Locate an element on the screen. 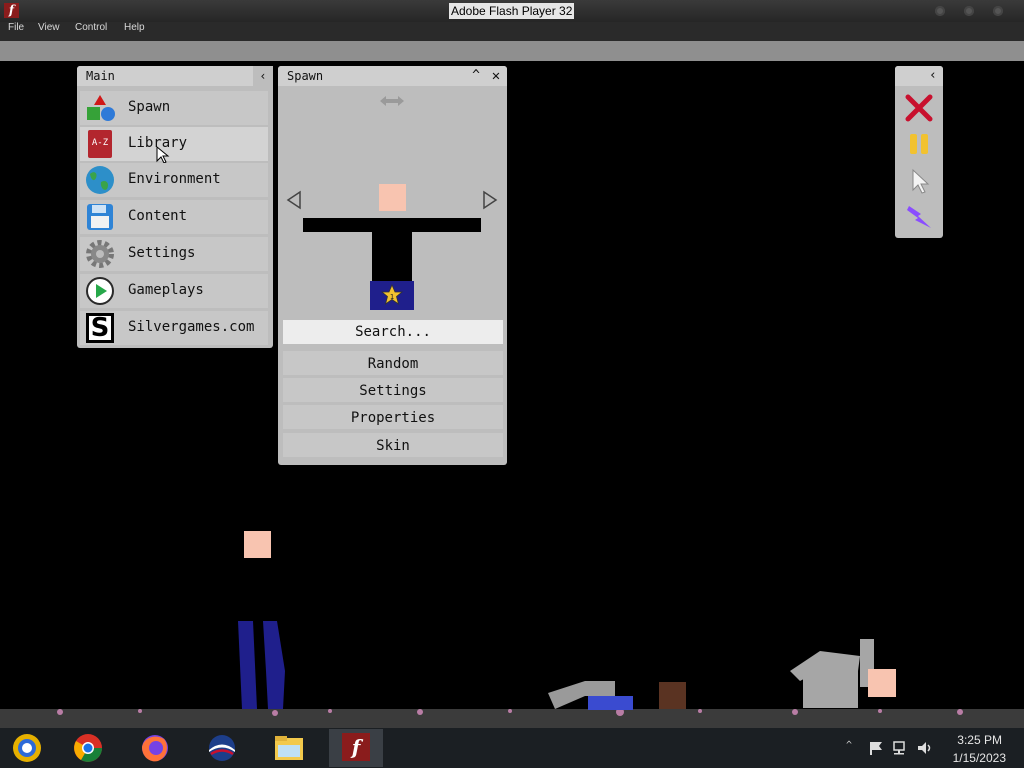 Image resolution: width=1024 pixels, height=768 pixels. taskbar-date: 1/15/2023 is located at coordinates (972, 758).